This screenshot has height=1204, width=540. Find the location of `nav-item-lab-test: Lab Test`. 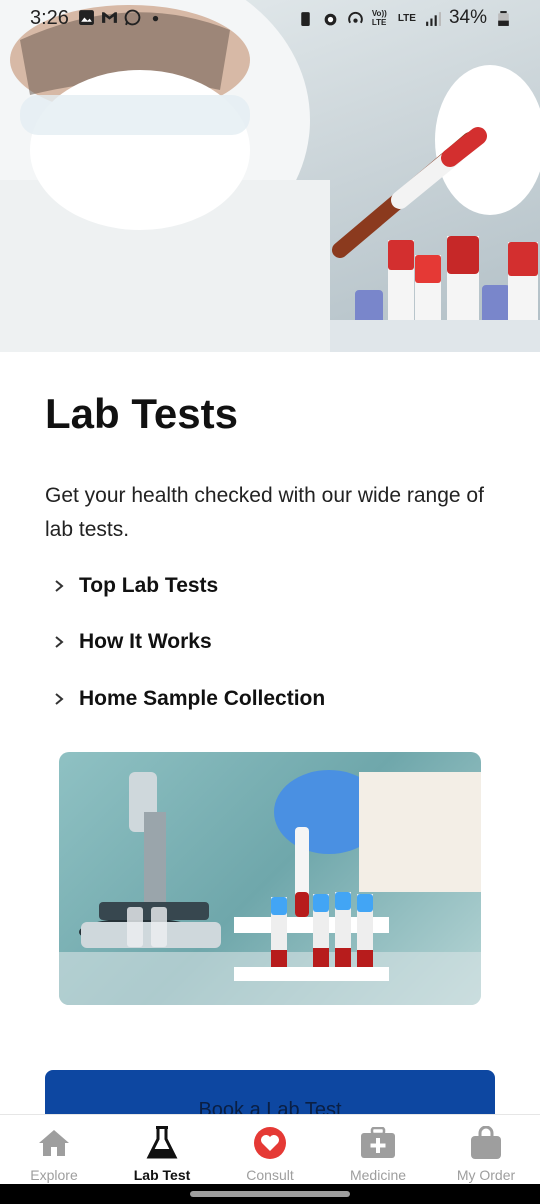

nav-item-lab-test: Lab Test is located at coordinates (162, 1149).